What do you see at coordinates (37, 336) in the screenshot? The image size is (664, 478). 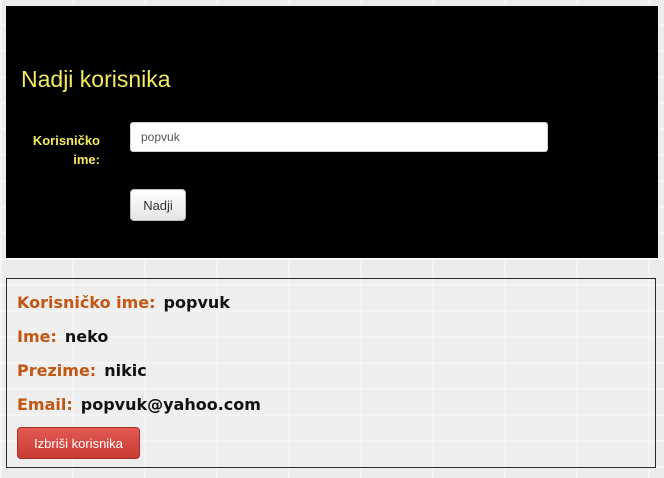 I see `result-name-key: Ime:` at bounding box center [37, 336].